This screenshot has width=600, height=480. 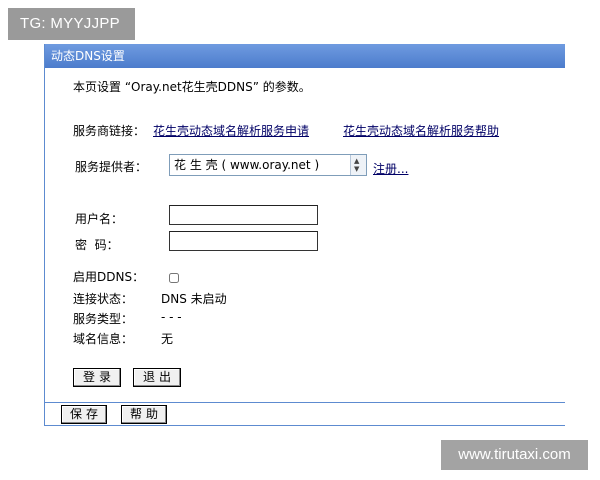 I want to click on logout-button: 退出, so click(x=157, y=377).